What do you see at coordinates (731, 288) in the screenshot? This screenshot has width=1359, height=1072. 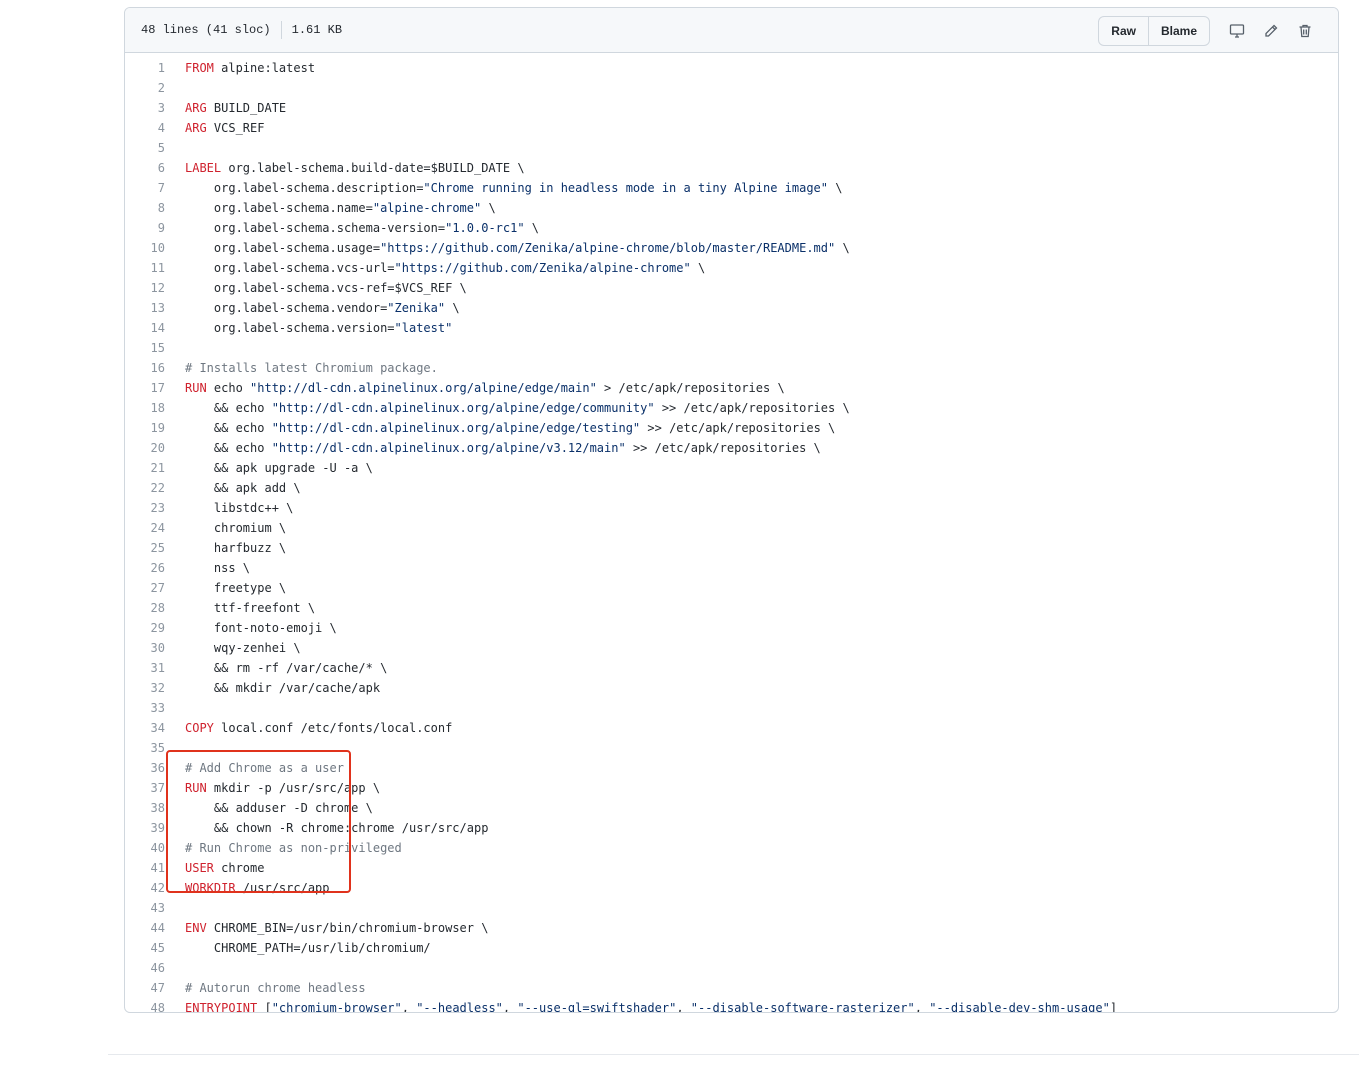 I see `code-line: 12 org.label-schema.vcs-ref=$VCS_REF \` at bounding box center [731, 288].